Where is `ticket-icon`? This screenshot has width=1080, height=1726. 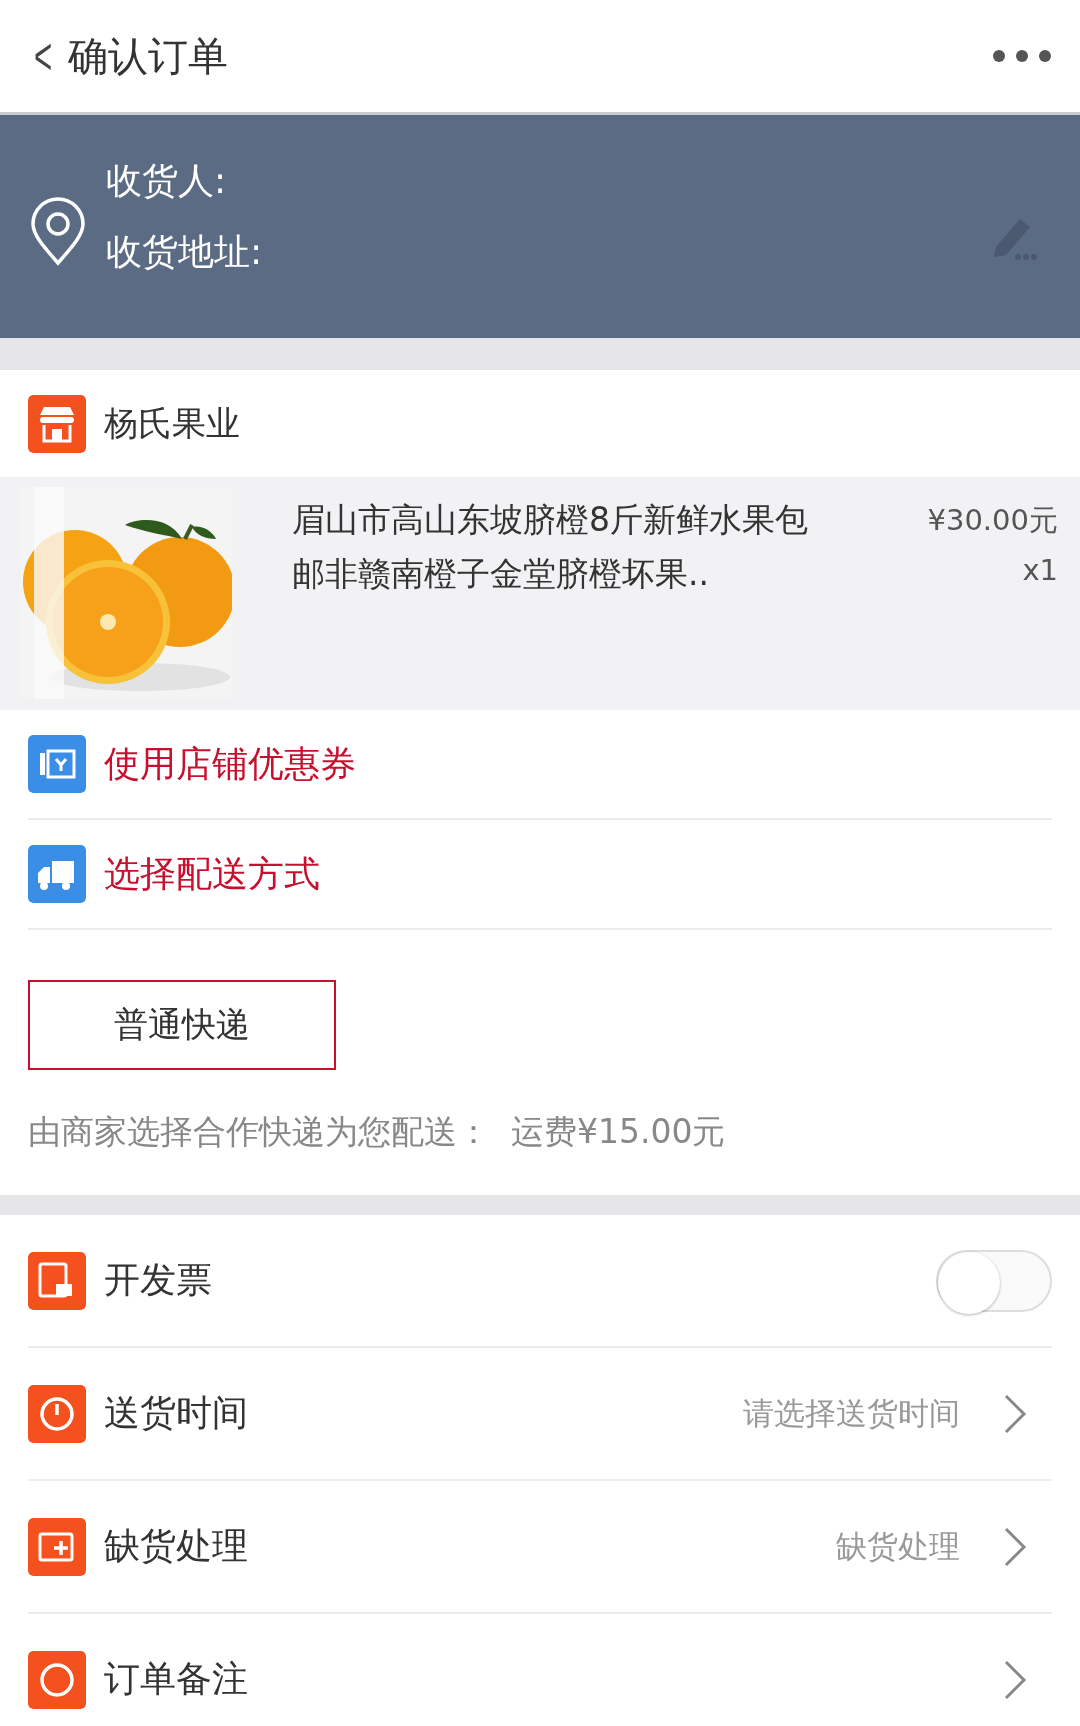 ticket-icon is located at coordinates (57, 764).